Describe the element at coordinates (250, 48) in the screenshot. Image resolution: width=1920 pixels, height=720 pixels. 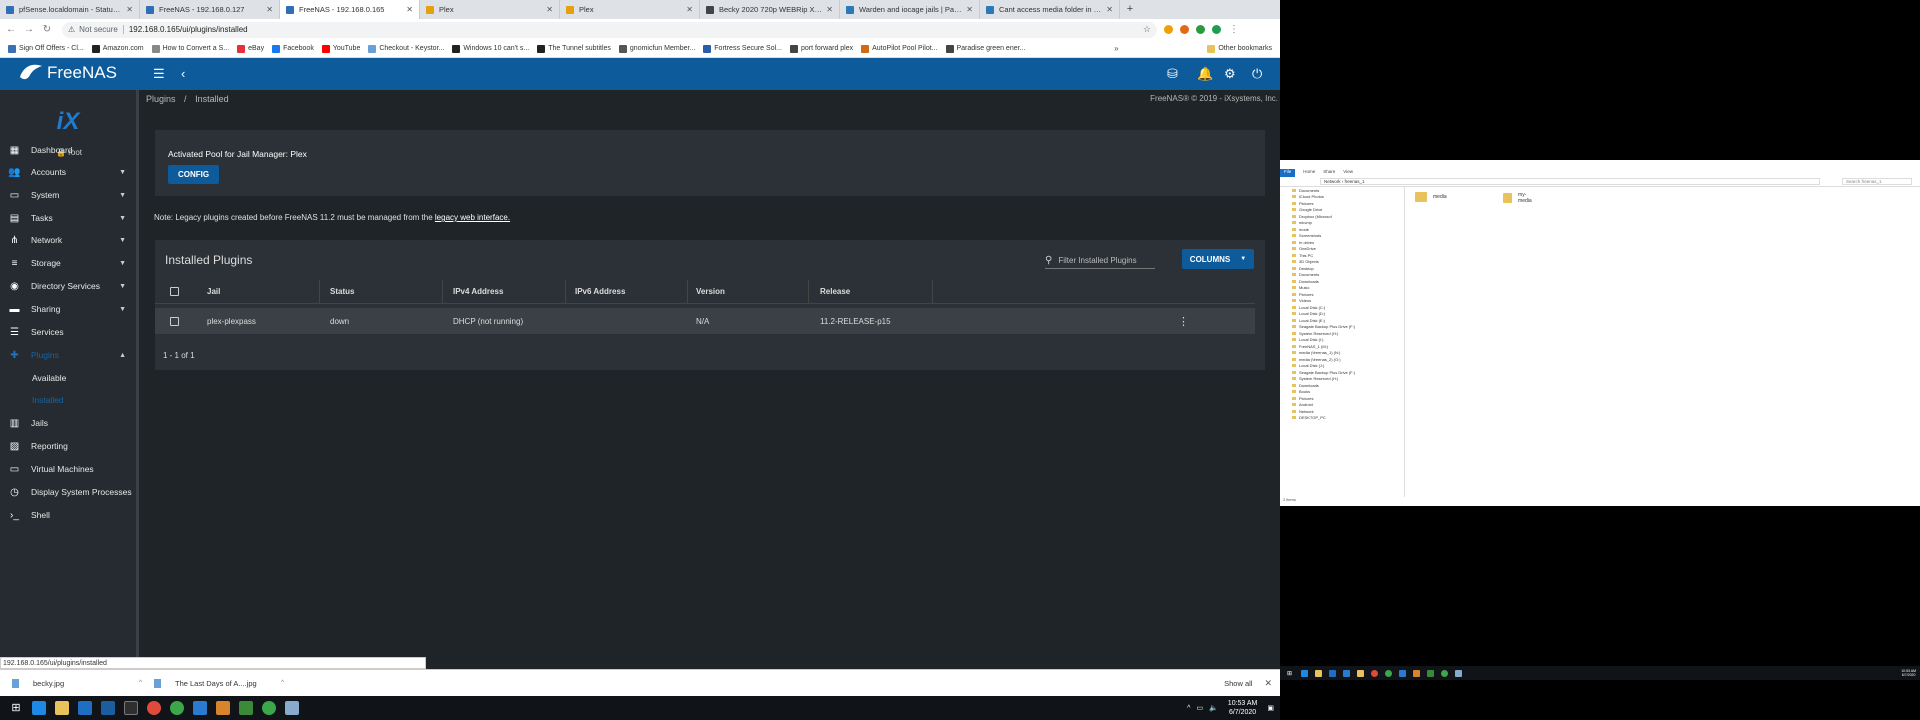
I see `bookmark-item: eBay` at that location.